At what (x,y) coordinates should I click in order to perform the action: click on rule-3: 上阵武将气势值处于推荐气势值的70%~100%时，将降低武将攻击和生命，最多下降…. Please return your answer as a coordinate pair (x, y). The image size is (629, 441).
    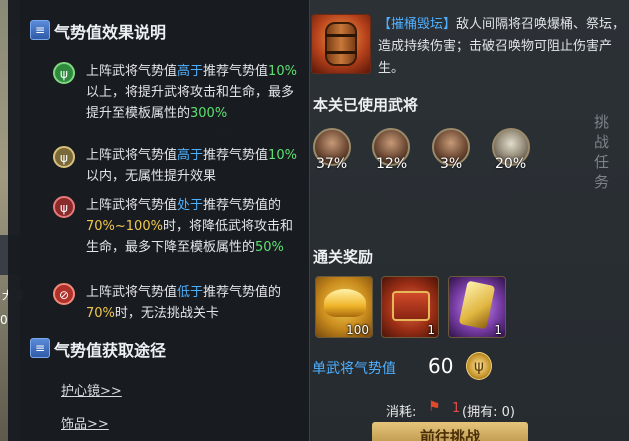
    Looking at the image, I should click on (195, 226).